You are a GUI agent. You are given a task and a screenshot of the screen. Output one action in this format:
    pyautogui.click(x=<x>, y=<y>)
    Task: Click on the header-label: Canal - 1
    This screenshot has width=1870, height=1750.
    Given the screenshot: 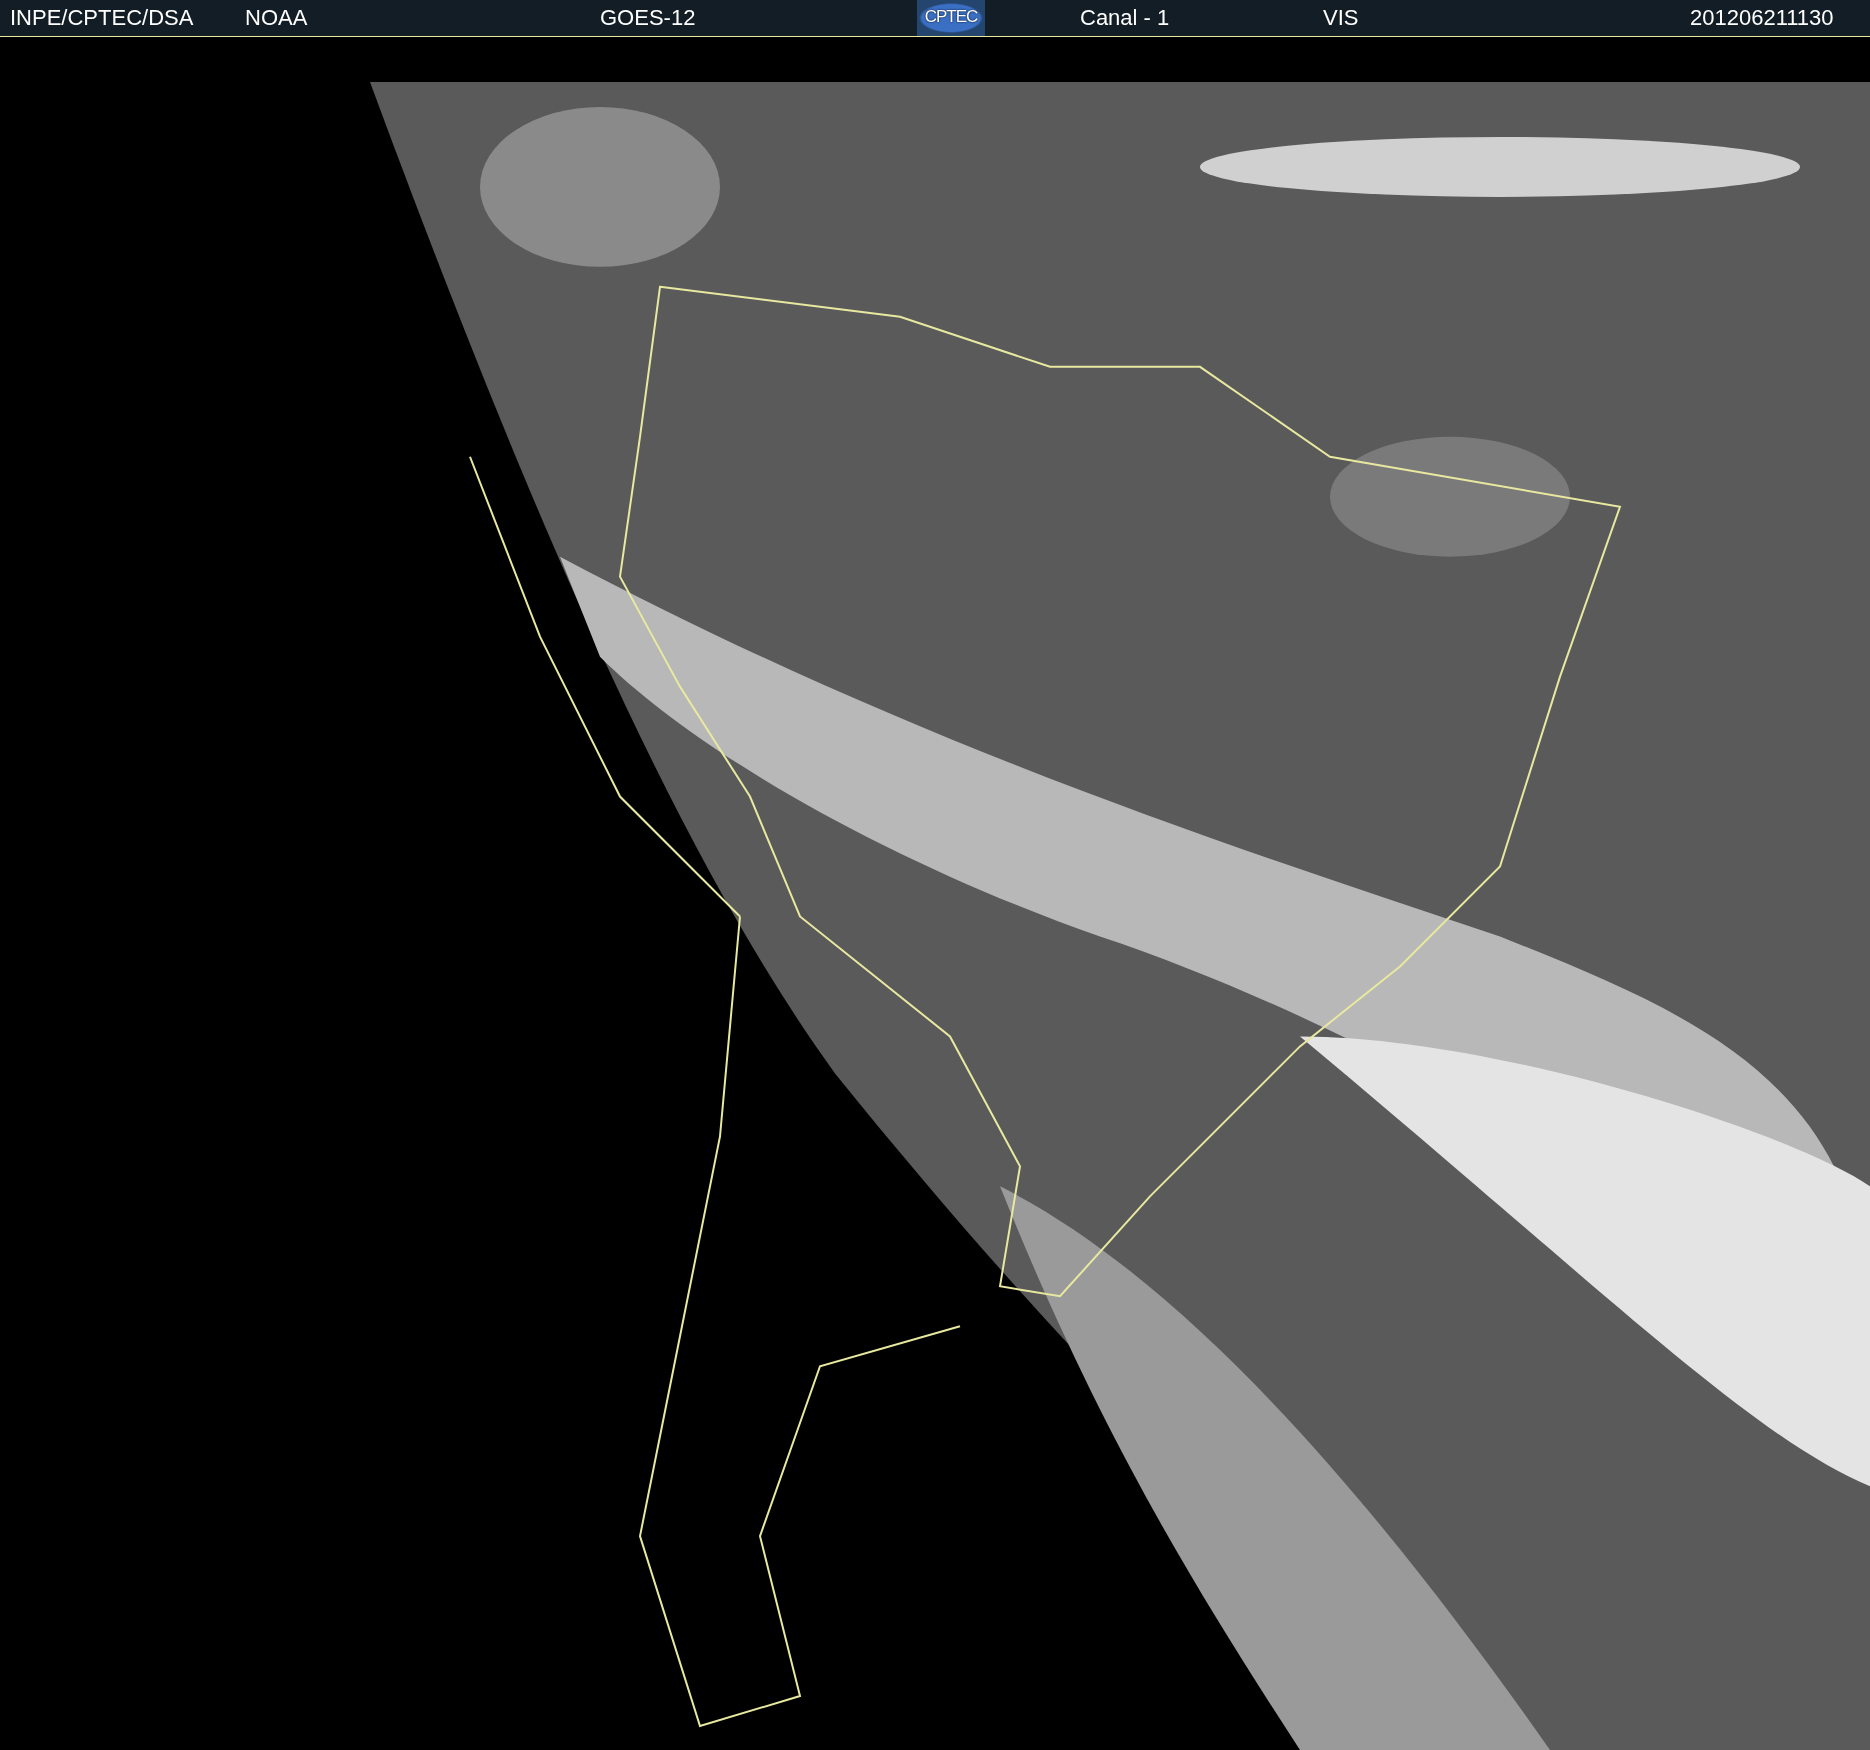 What is the action you would take?
    pyautogui.click(x=1125, y=18)
    